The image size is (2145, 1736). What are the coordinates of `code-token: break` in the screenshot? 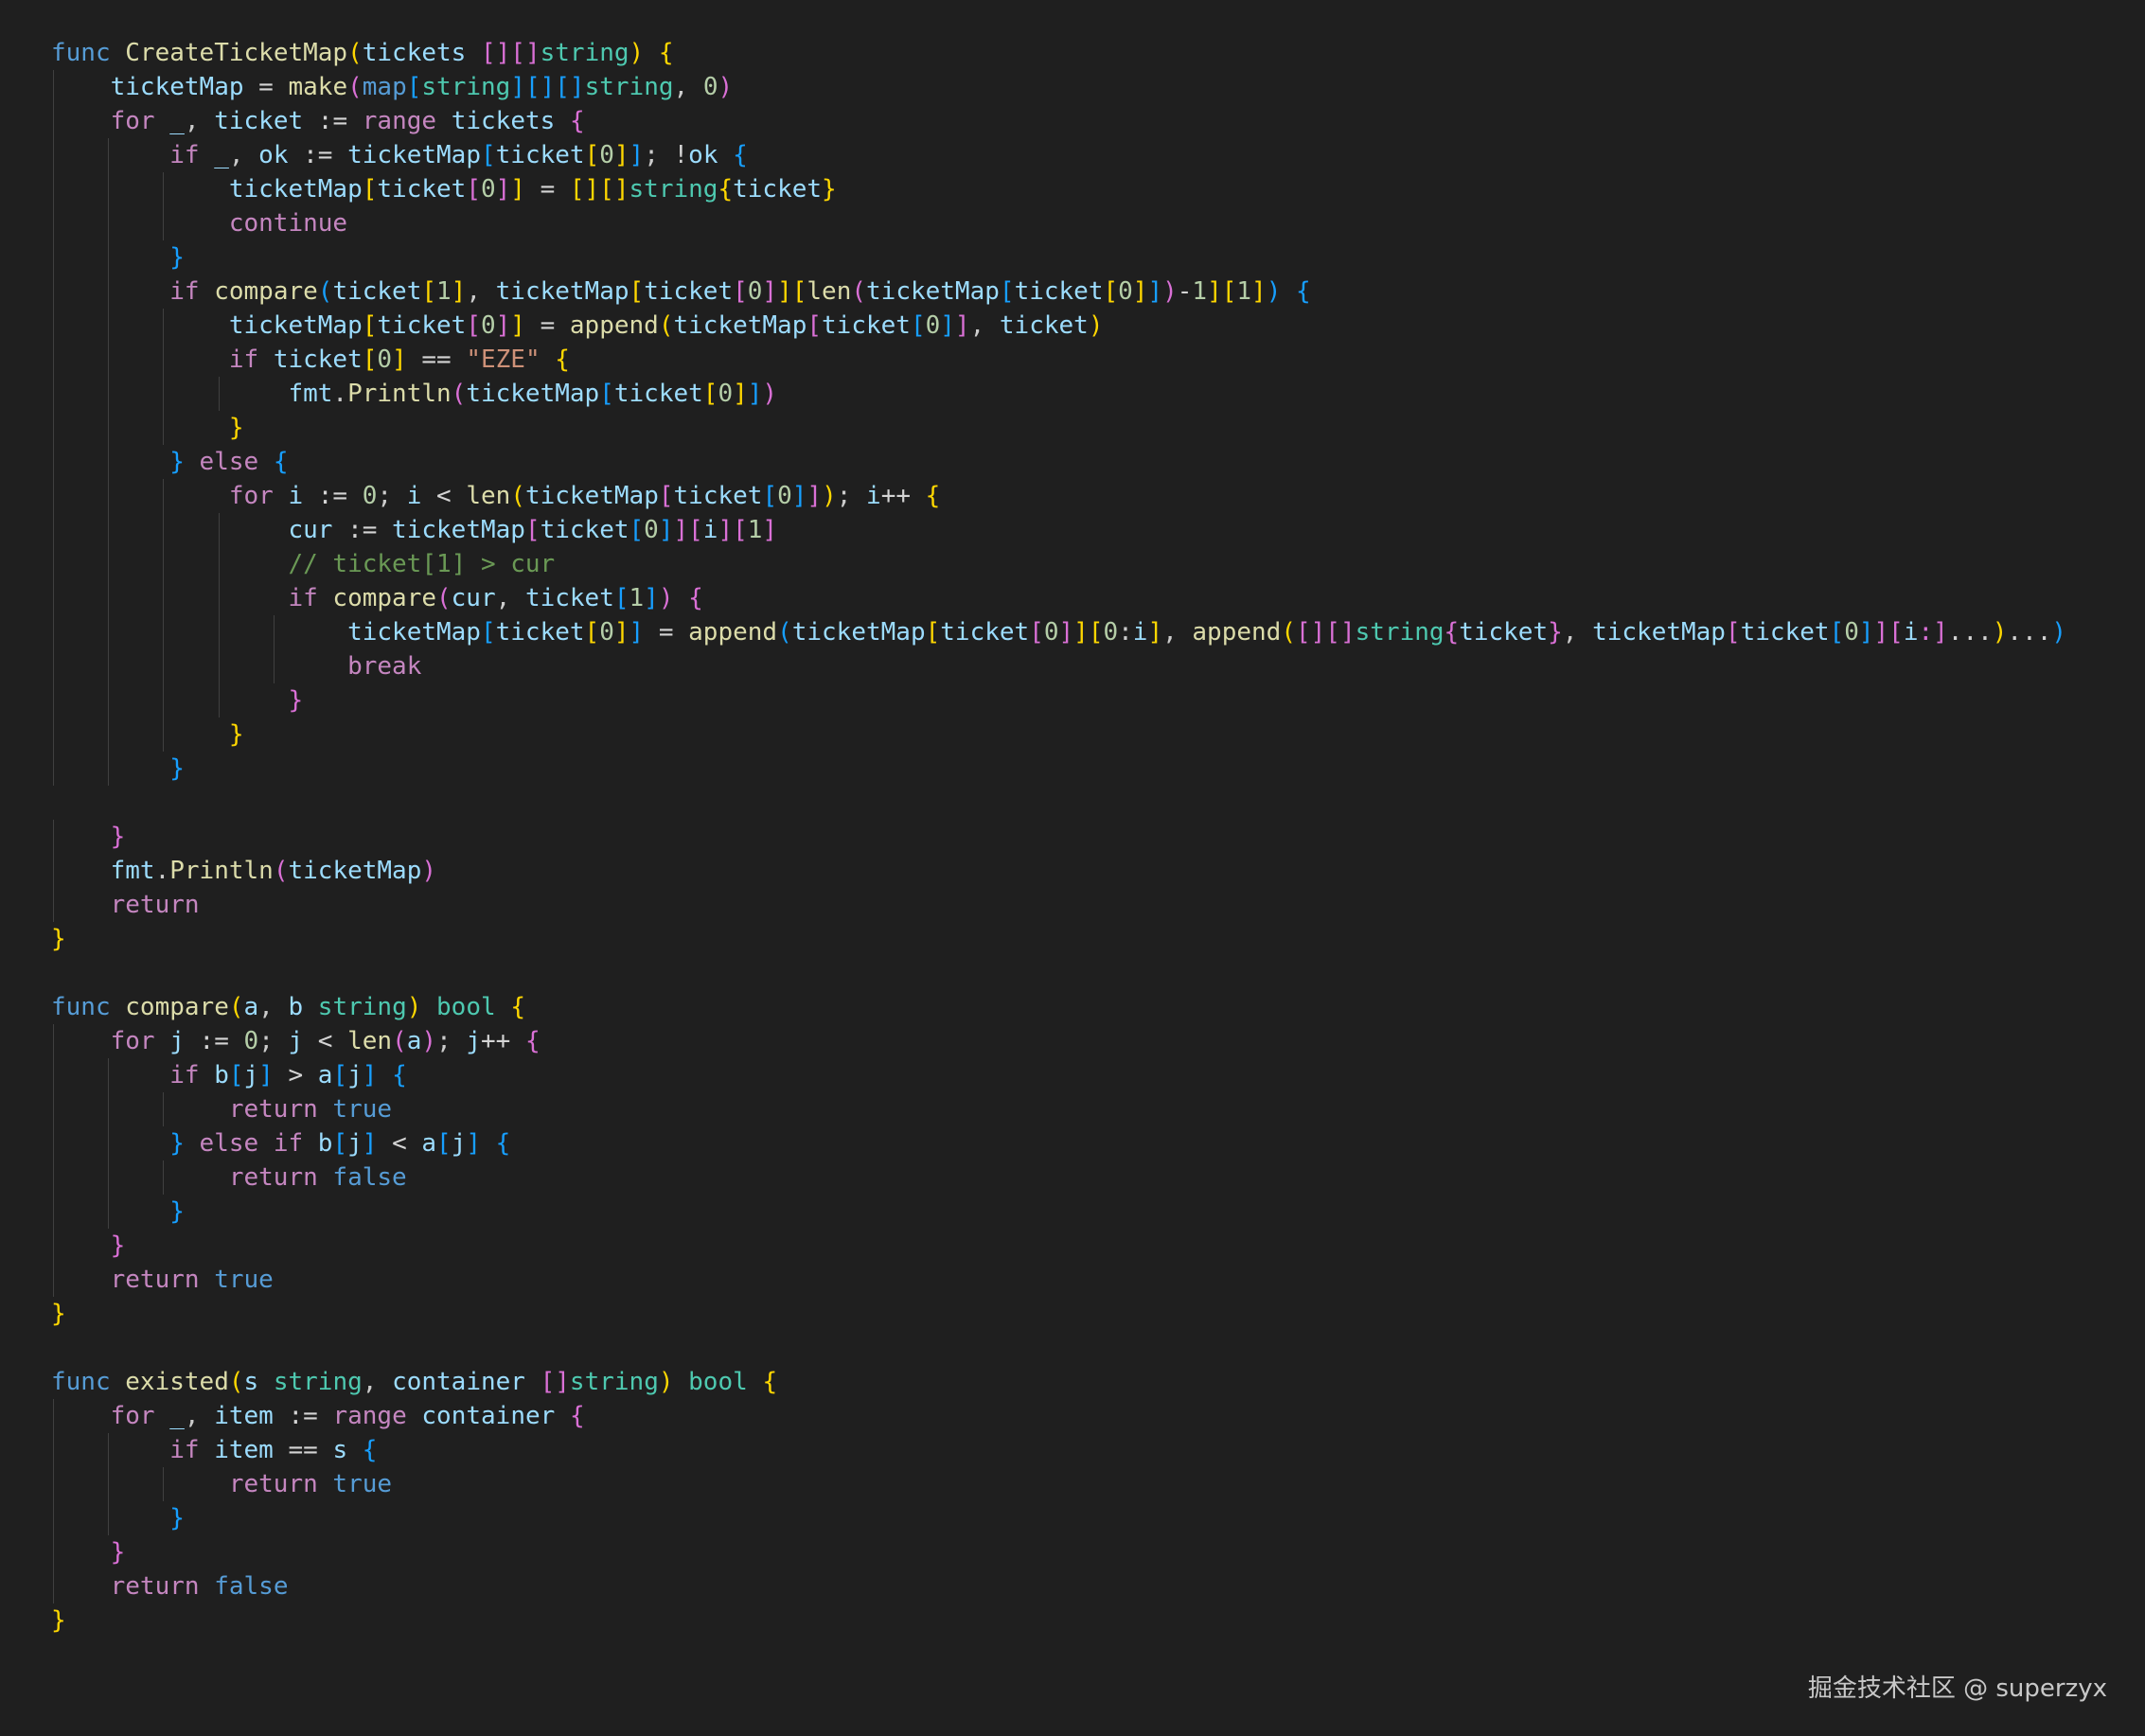 It's located at (385, 666).